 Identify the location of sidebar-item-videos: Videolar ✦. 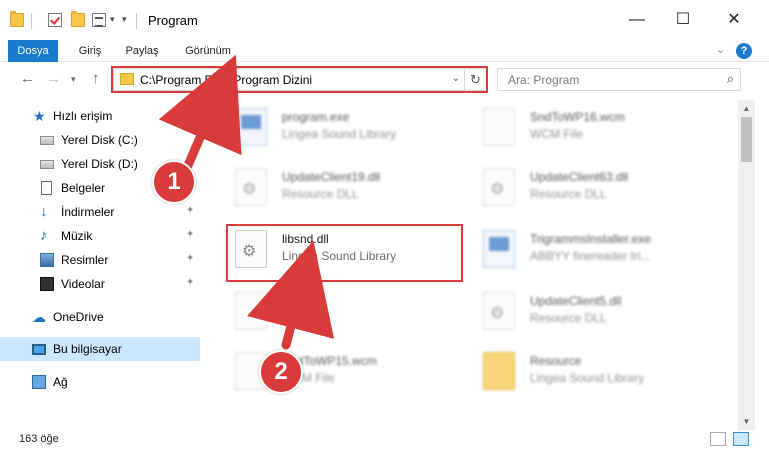
(100, 284).